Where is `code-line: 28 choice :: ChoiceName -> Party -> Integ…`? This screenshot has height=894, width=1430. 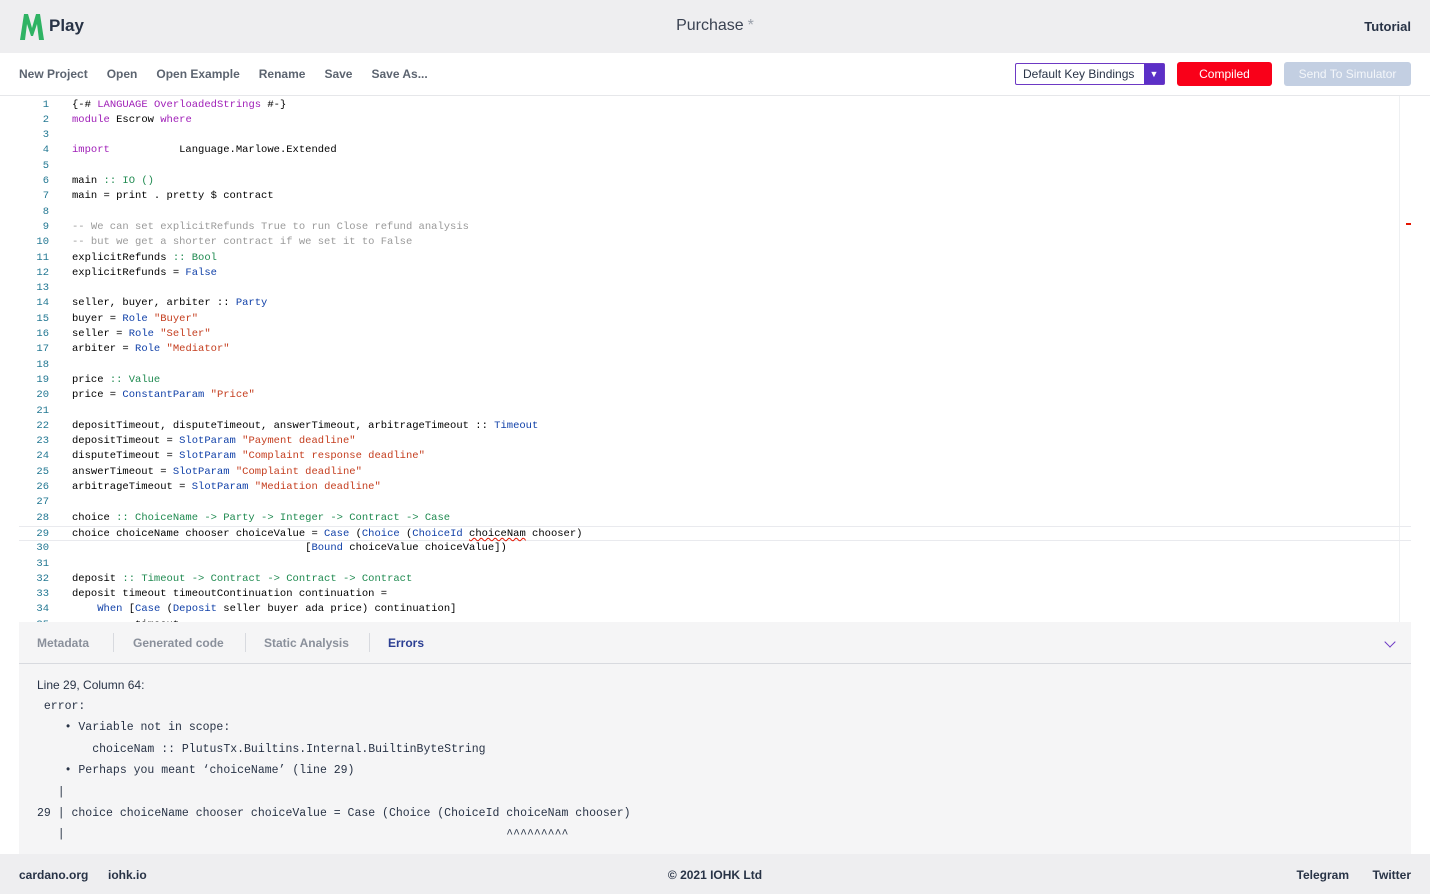
code-line: 28 choice :: ChoiceName -> Party -> Integ… is located at coordinates (715, 518).